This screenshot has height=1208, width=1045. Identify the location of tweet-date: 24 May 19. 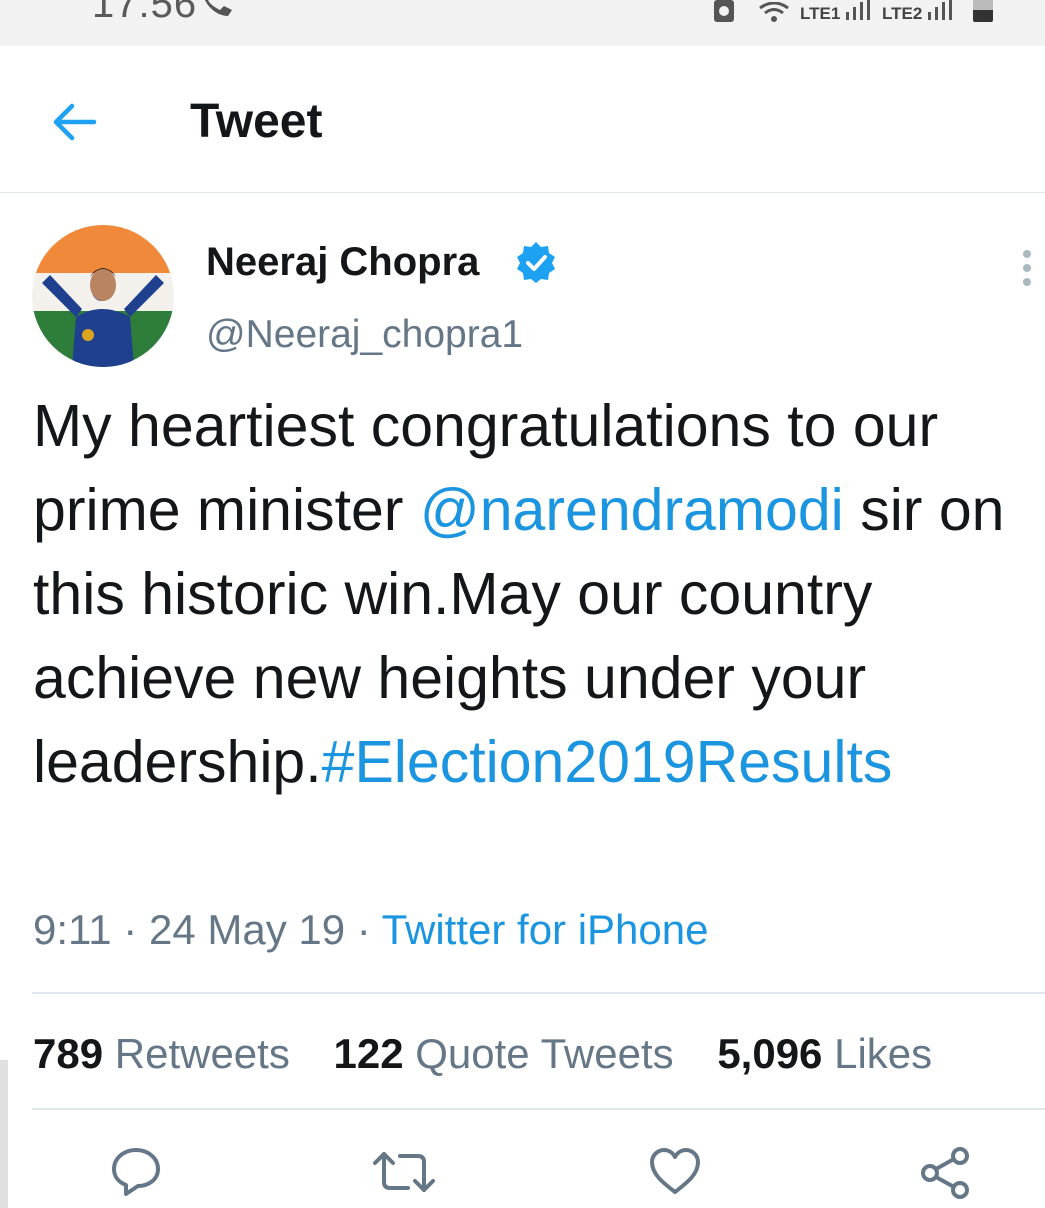
(247, 929).